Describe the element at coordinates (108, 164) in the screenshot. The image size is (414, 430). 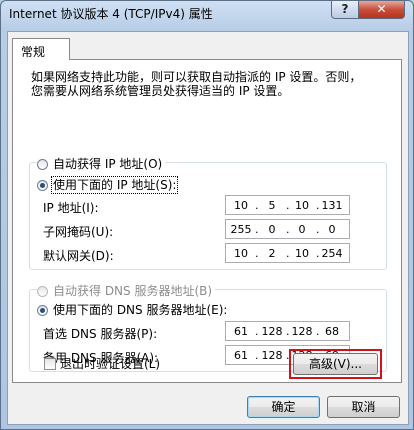
I see `ip-auto-label: 自动获得 IP 地址(O)` at that location.